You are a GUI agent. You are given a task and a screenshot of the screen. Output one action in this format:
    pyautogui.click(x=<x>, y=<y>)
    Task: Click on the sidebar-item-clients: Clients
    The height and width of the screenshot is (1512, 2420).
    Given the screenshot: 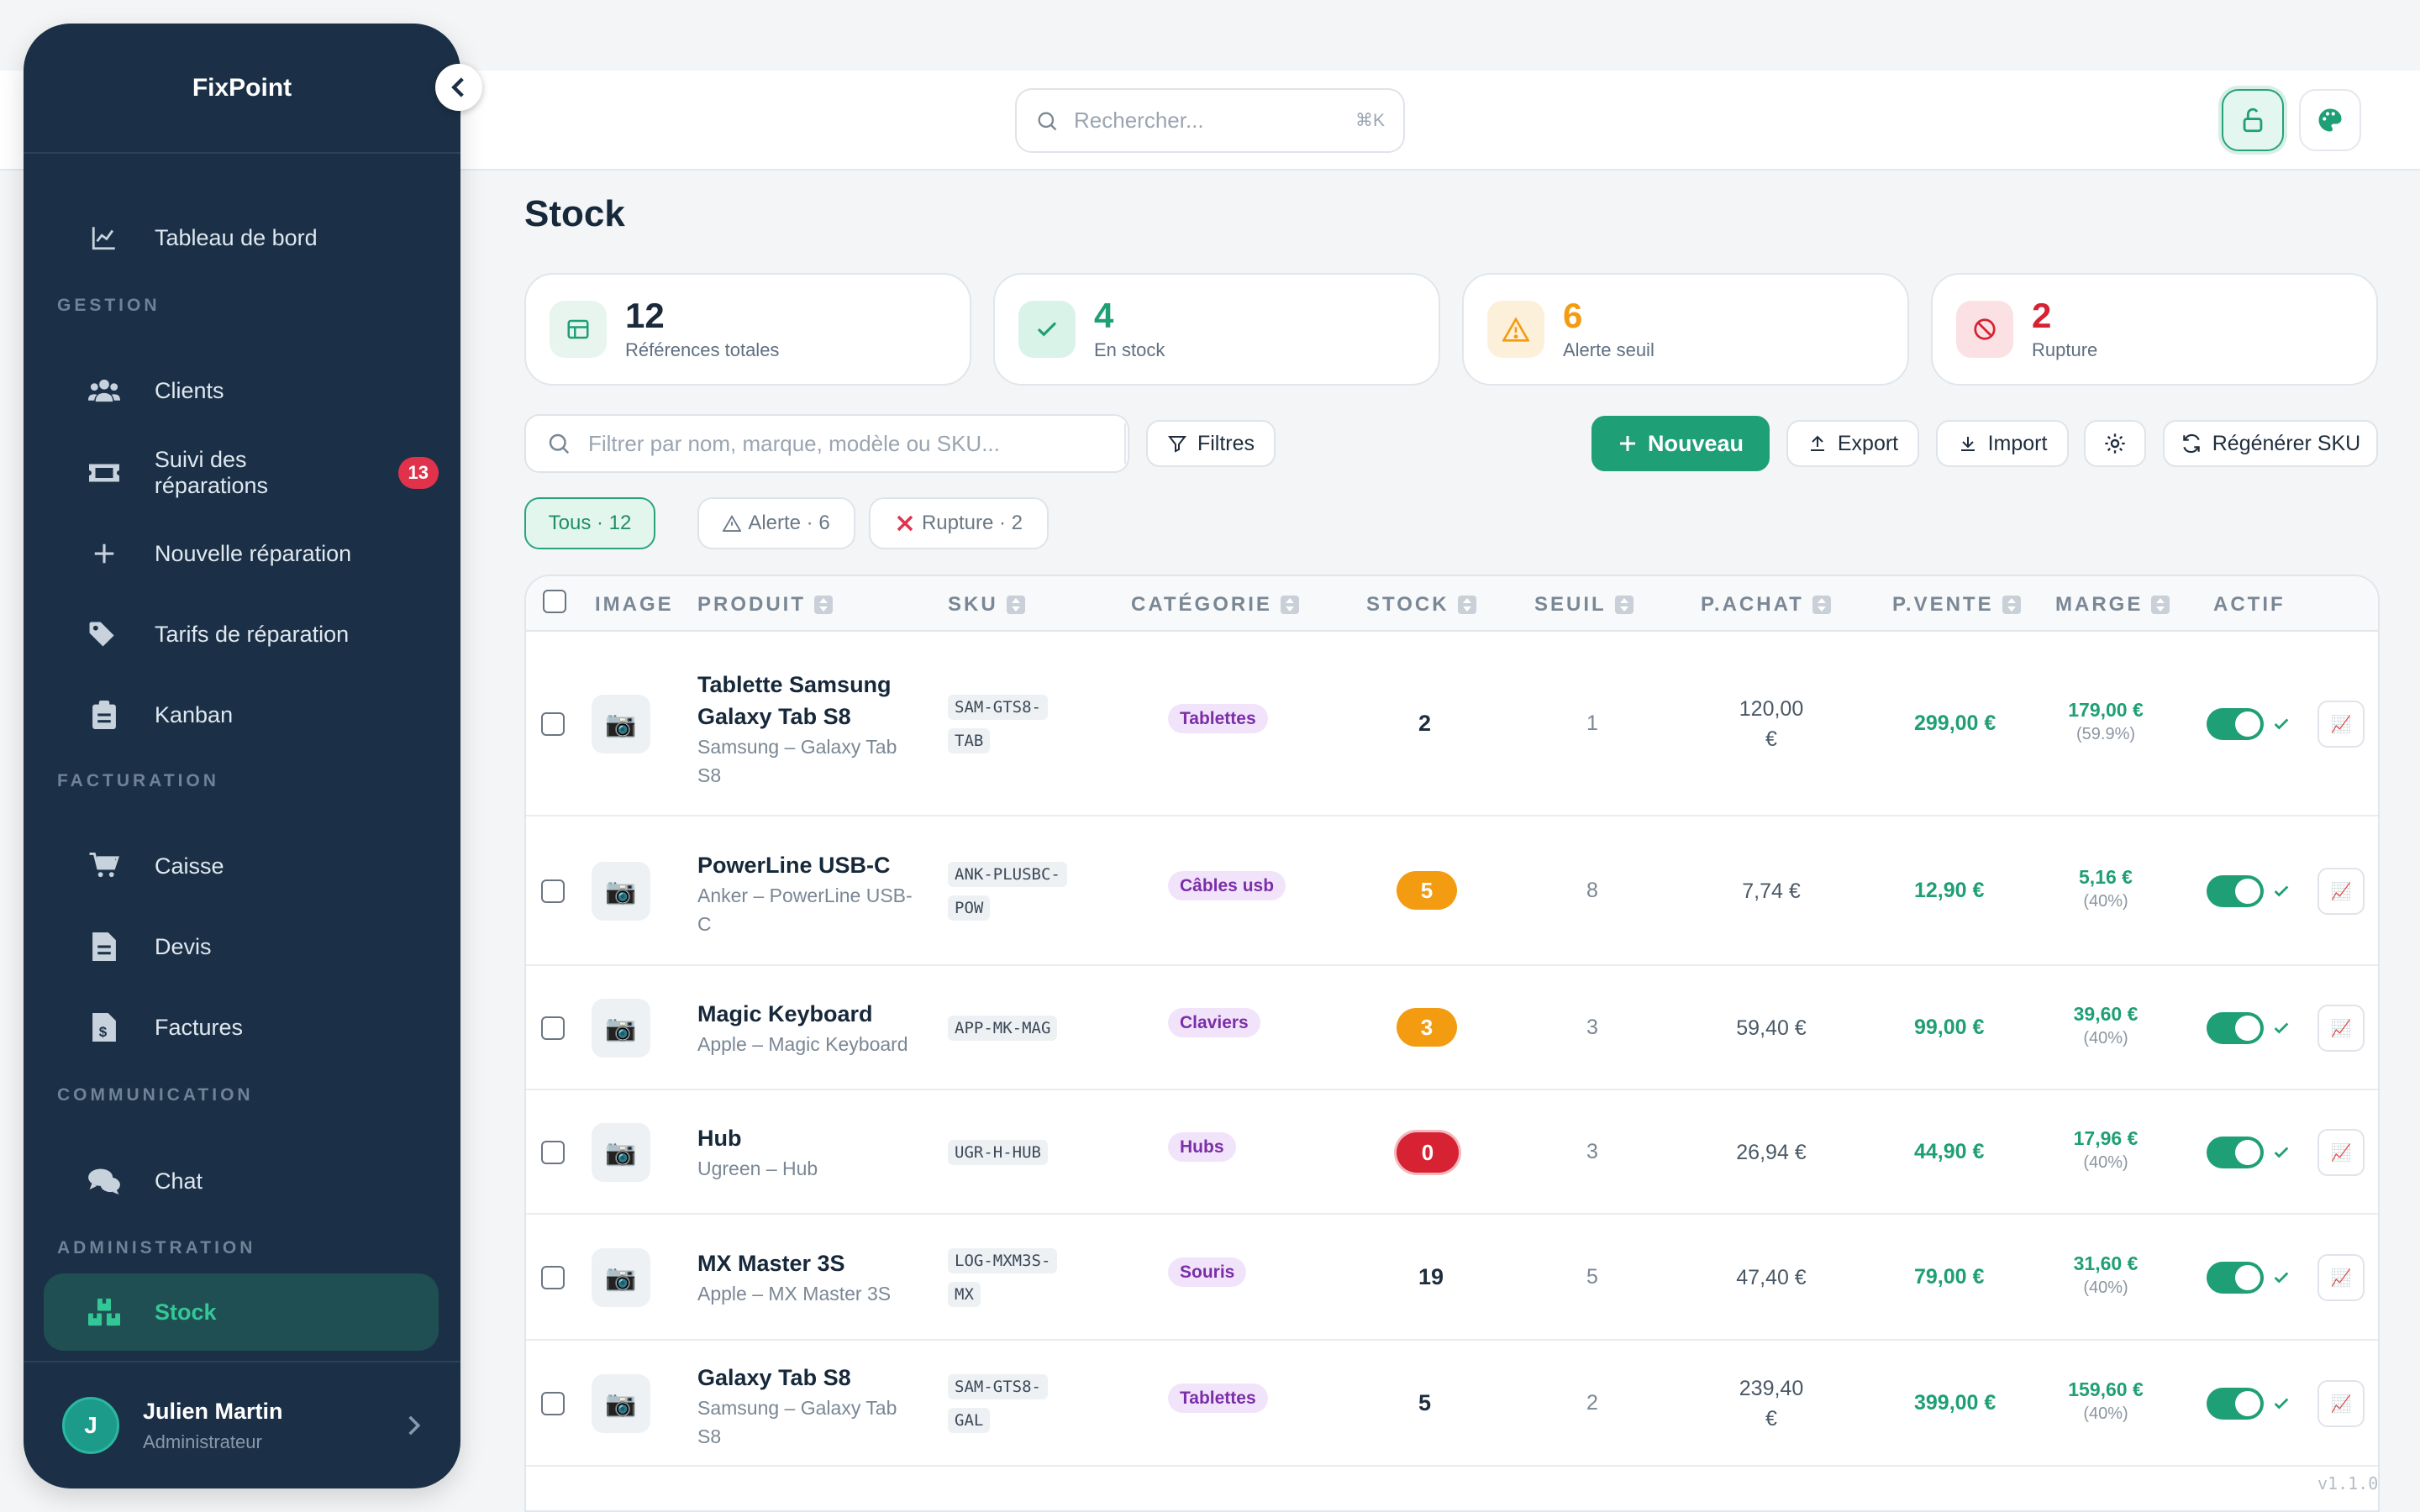 What is the action you would take?
    pyautogui.click(x=241, y=391)
    